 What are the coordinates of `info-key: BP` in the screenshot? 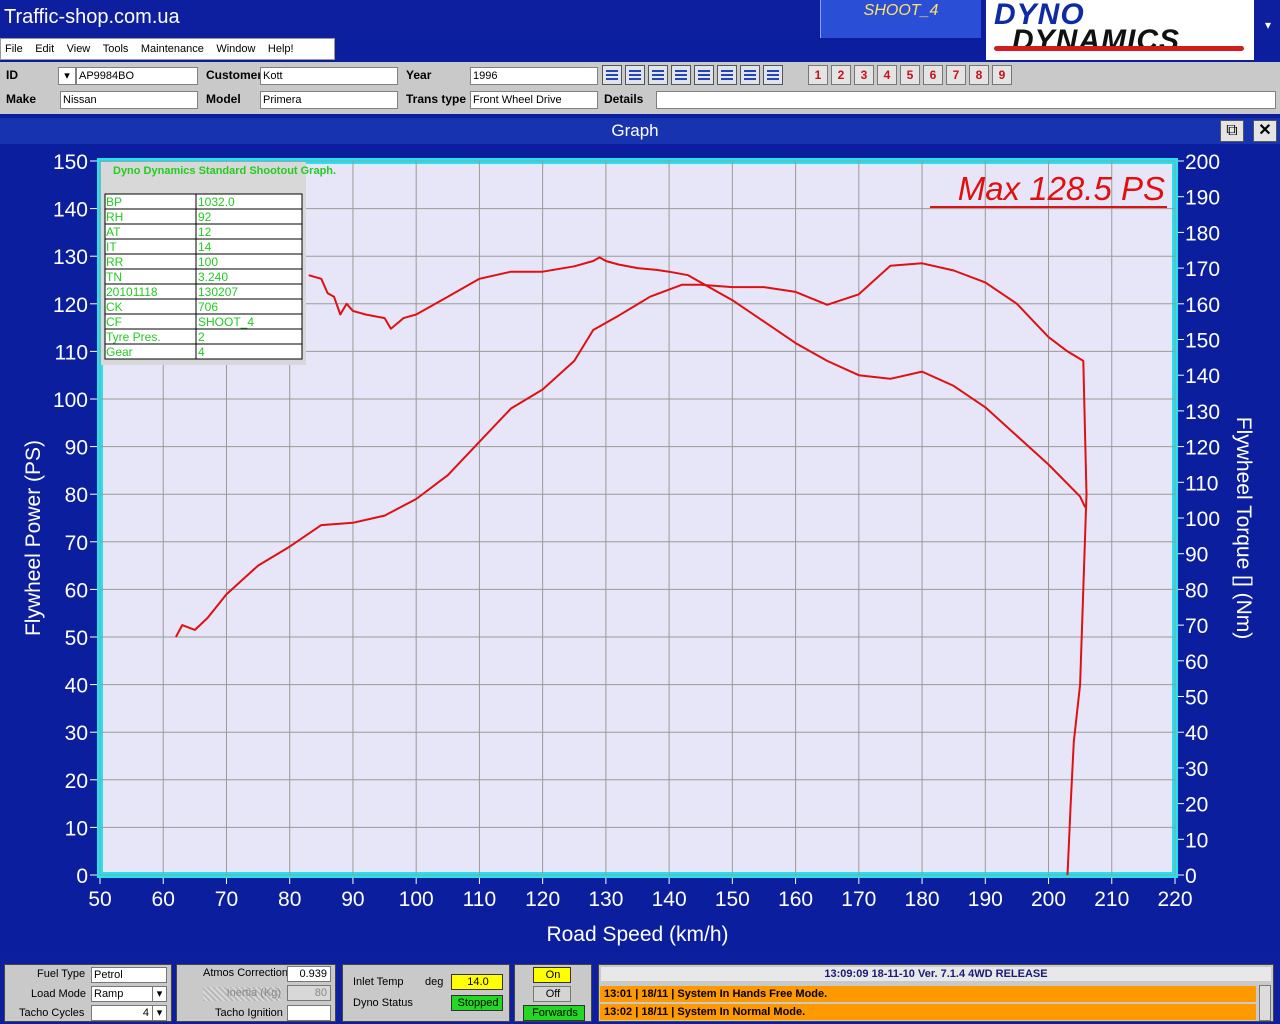 It's located at (114, 202).